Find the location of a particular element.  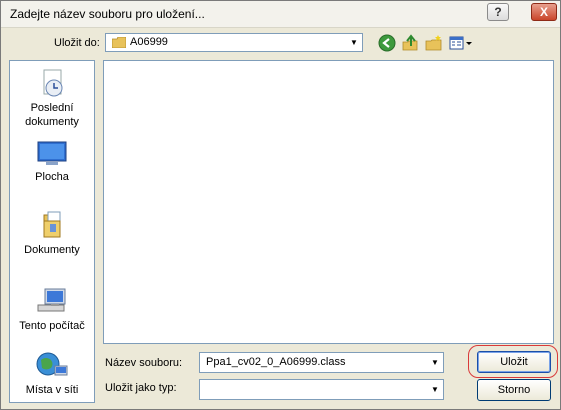

place-my-documents: Dokumenty is located at coordinates (52, 233).